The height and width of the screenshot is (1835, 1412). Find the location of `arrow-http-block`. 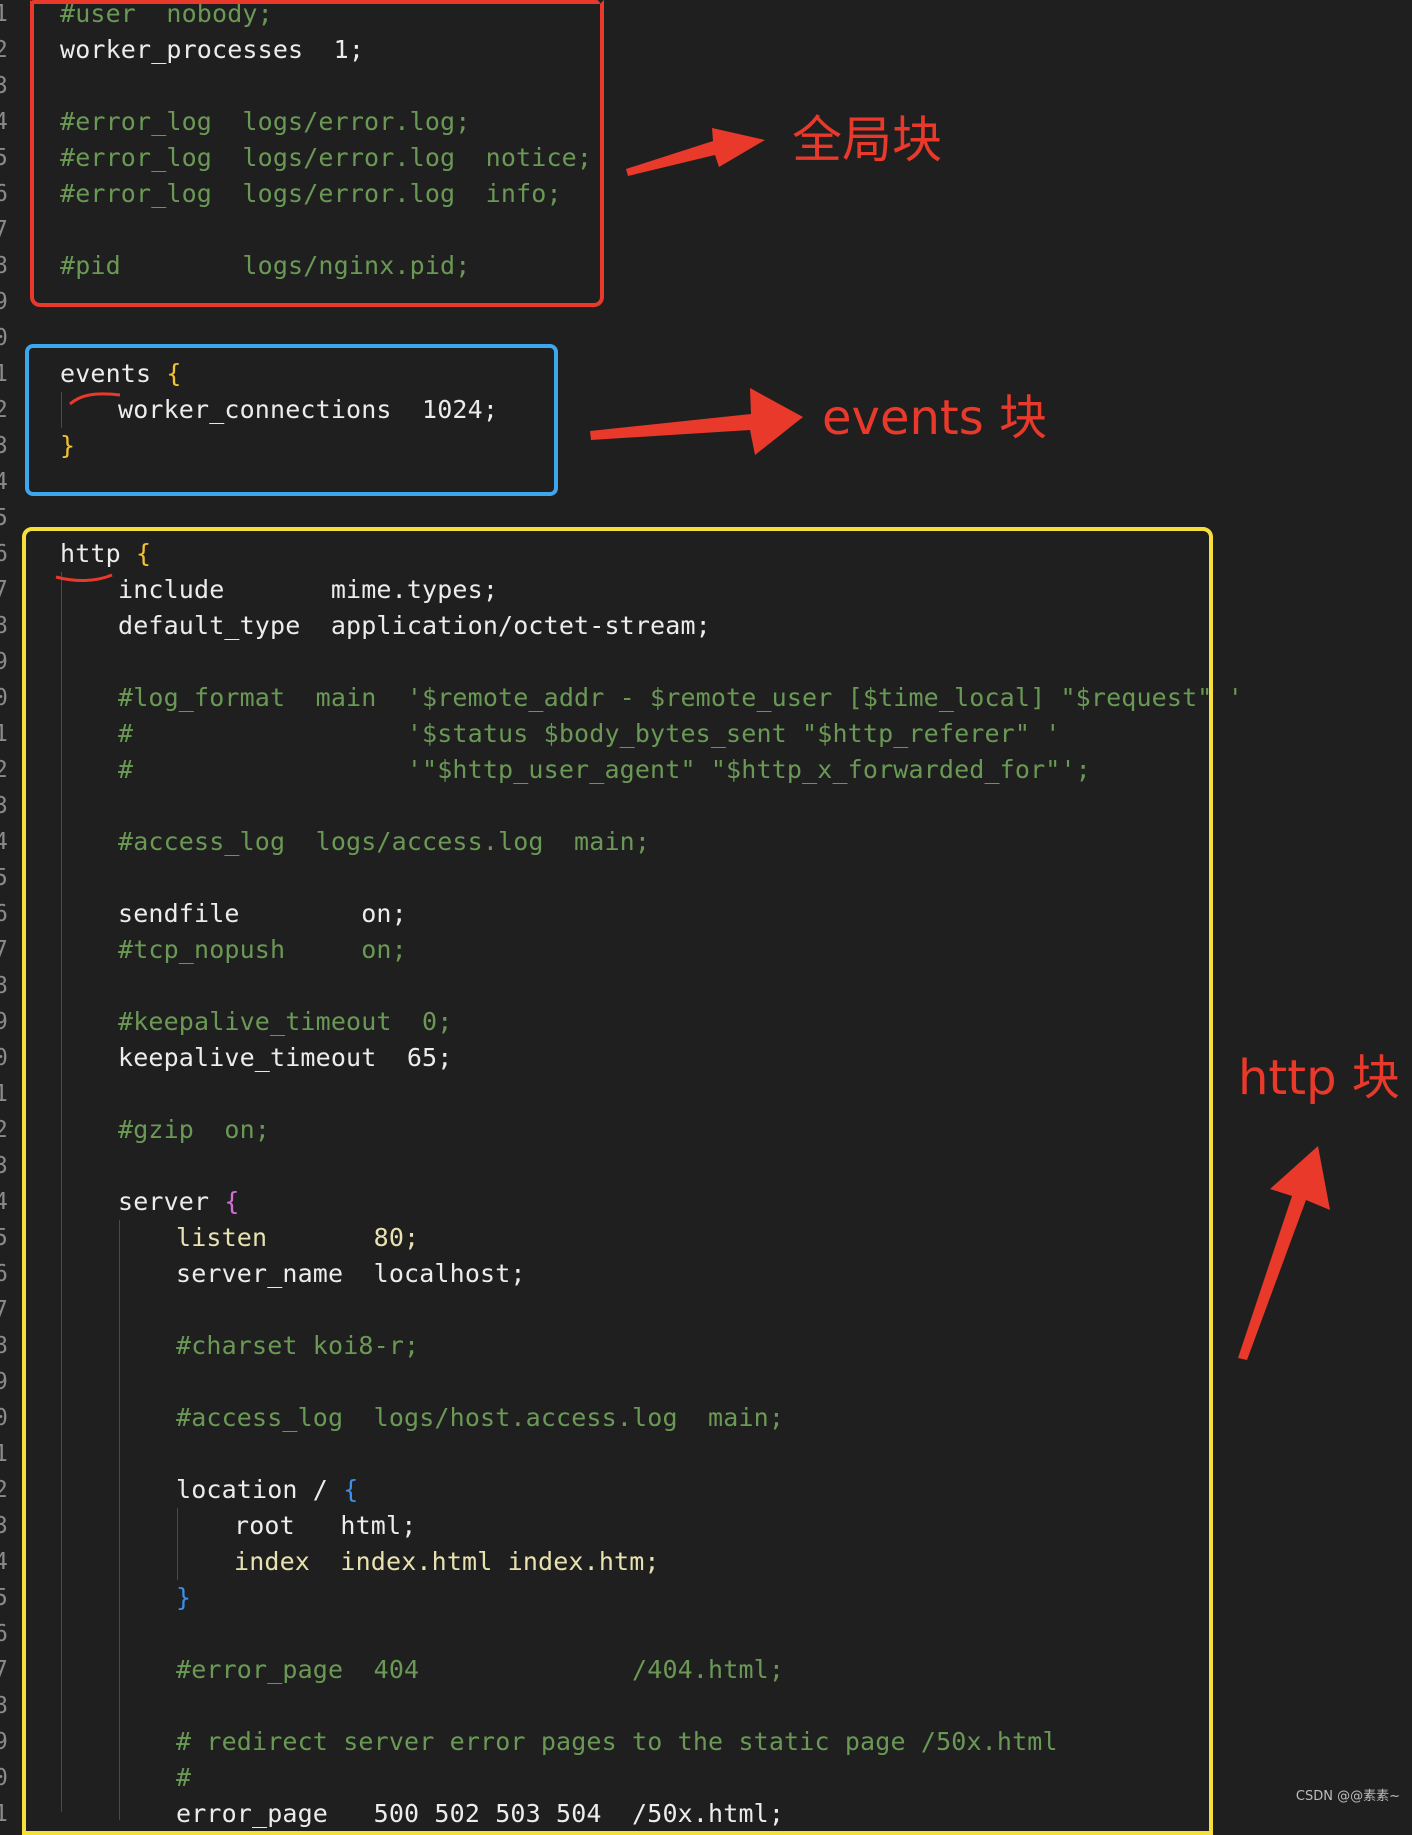

arrow-http-block is located at coordinates (1284, 1253).